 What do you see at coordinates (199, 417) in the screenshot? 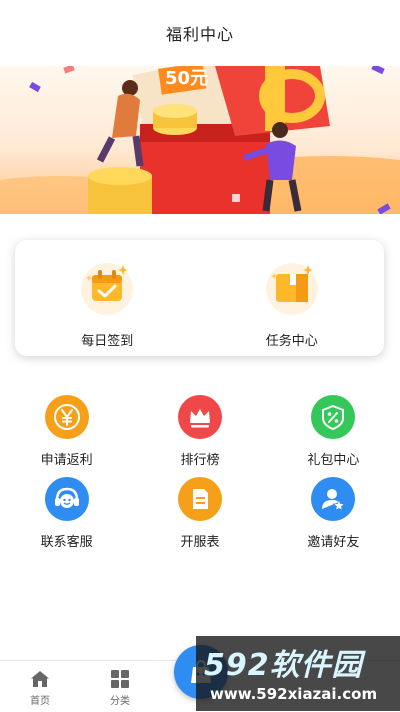
I see `crown-icon` at bounding box center [199, 417].